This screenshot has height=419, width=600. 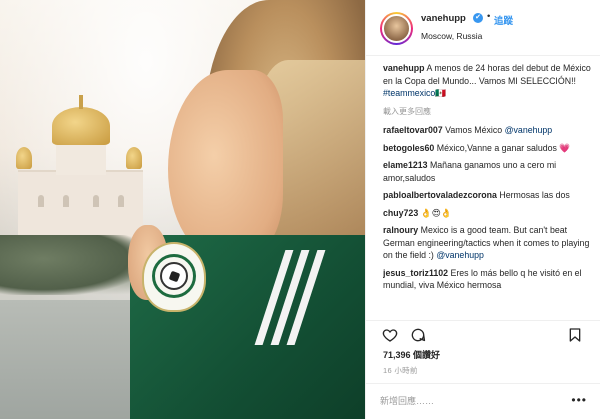 I want to click on comment-item: chuy723 👌😍👌, so click(x=487, y=213).